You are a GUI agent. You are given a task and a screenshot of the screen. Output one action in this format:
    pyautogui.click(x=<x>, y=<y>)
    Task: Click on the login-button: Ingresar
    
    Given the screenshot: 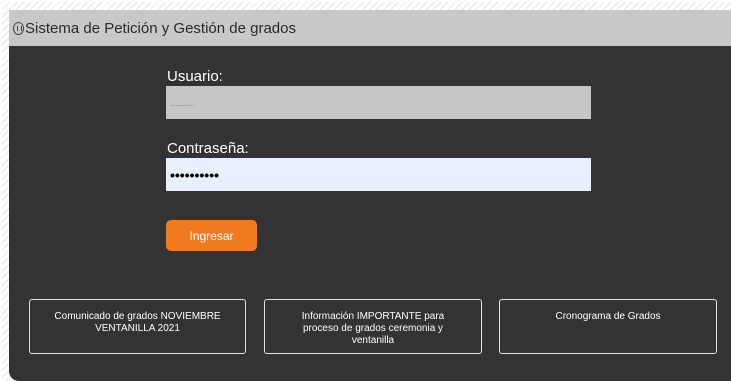 What is the action you would take?
    pyautogui.click(x=211, y=235)
    